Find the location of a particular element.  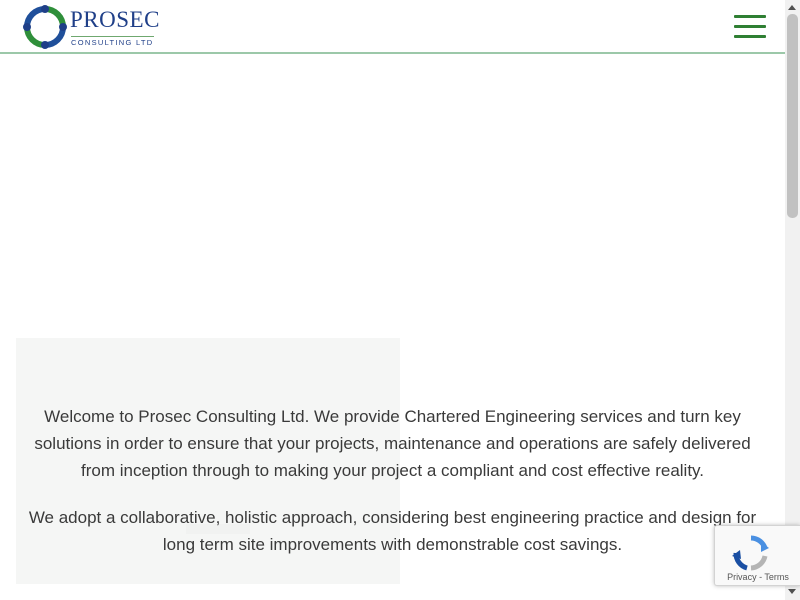

menu-bar-bottom is located at coordinates (750, 36).